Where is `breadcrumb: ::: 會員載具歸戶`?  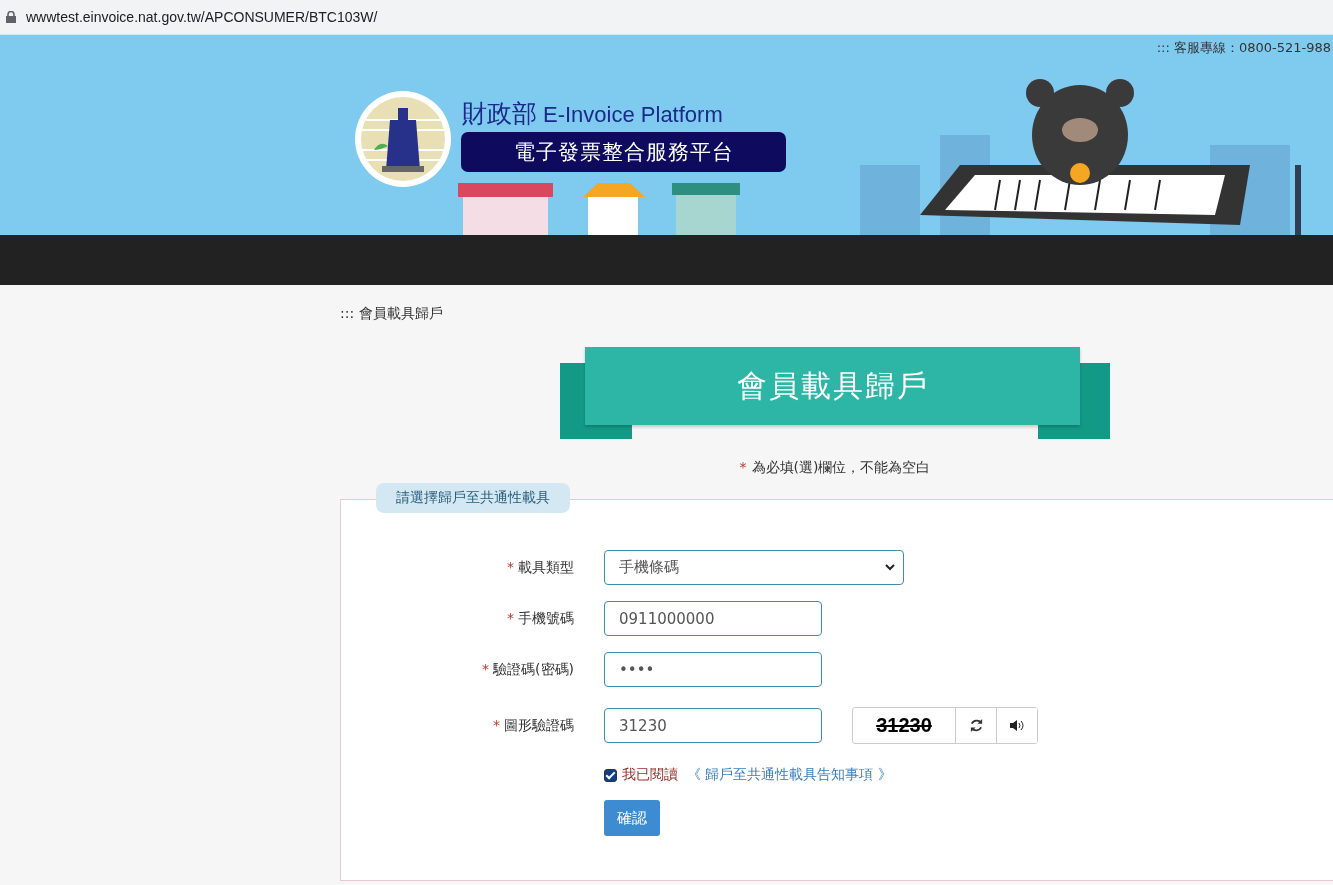
breadcrumb: ::: 會員載具歸戶 is located at coordinates (392, 314).